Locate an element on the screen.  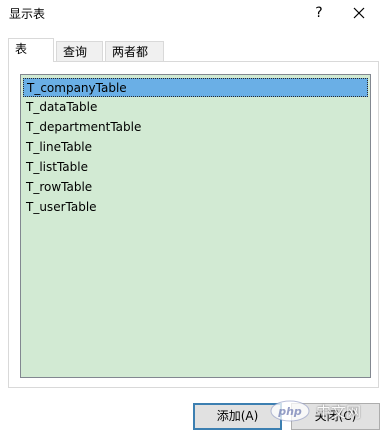
list-item: T_userTable is located at coordinates (195, 207).